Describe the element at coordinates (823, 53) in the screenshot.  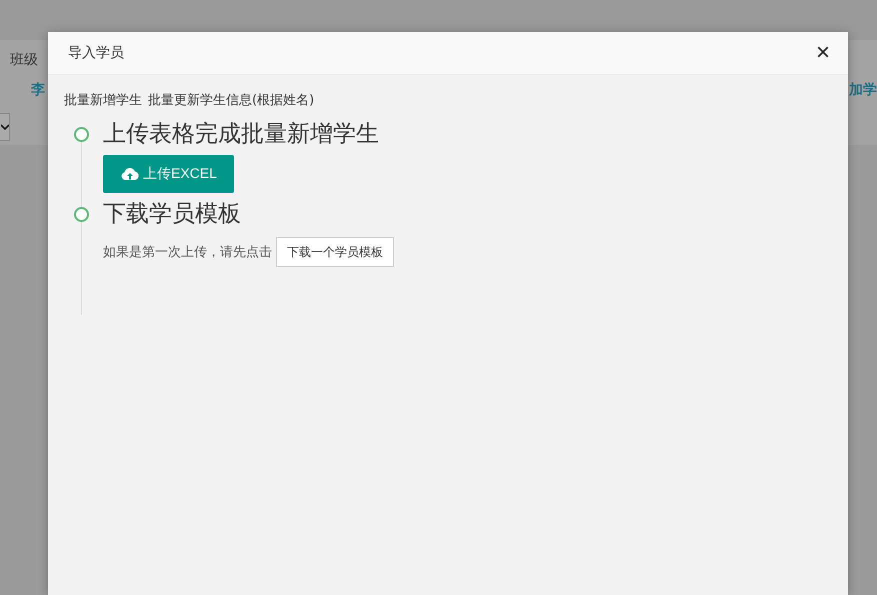
I see `close-button: ×` at that location.